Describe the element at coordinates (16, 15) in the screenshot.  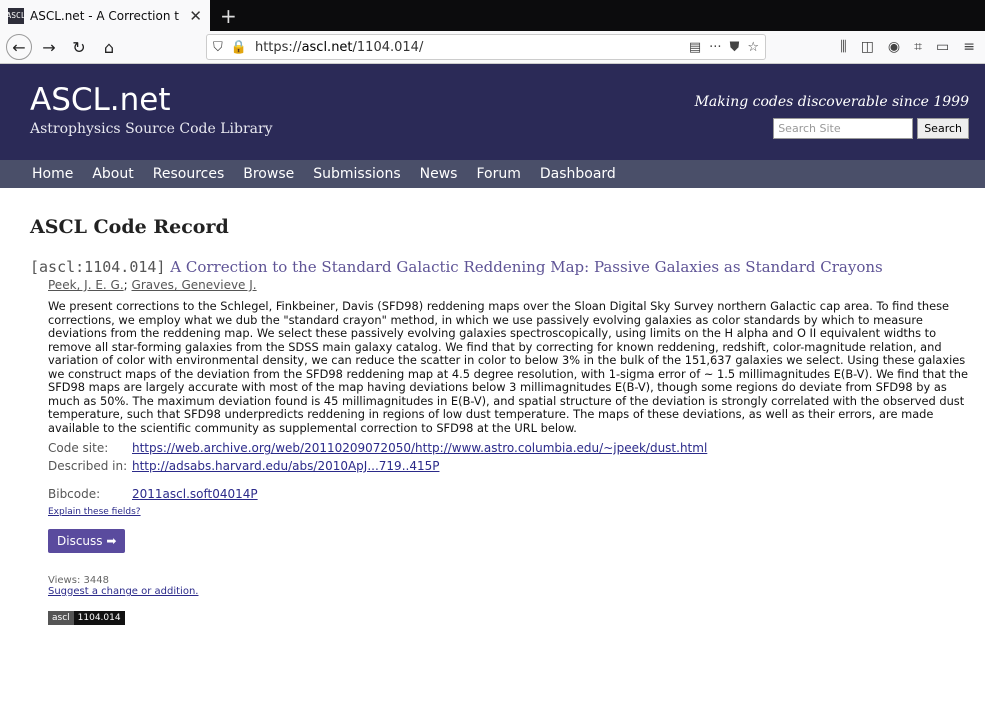
I see `ascl-favicon-icon: ASCL` at that location.